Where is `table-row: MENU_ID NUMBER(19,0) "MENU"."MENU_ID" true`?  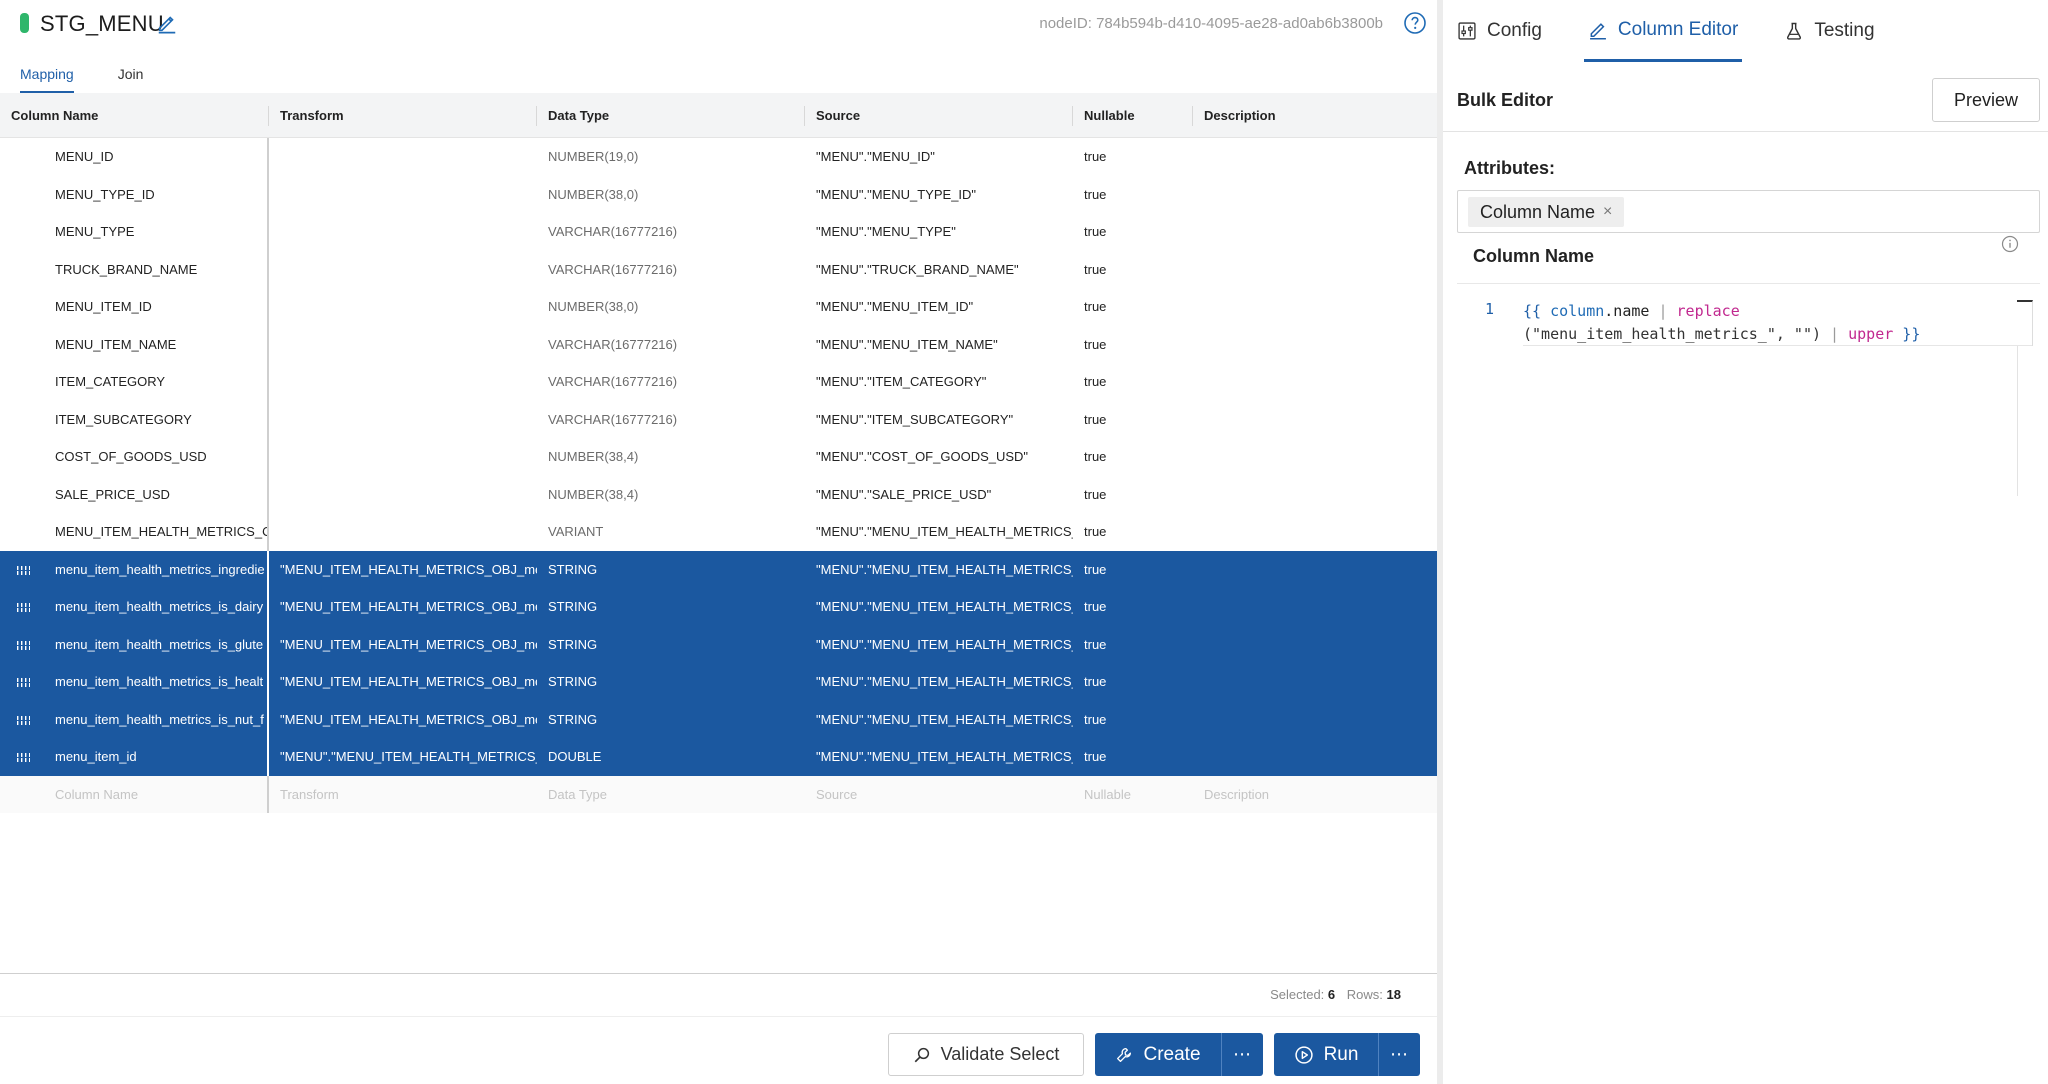 table-row: MENU_ID NUMBER(19,0) "MENU"."MENU_ID" true is located at coordinates (718, 157).